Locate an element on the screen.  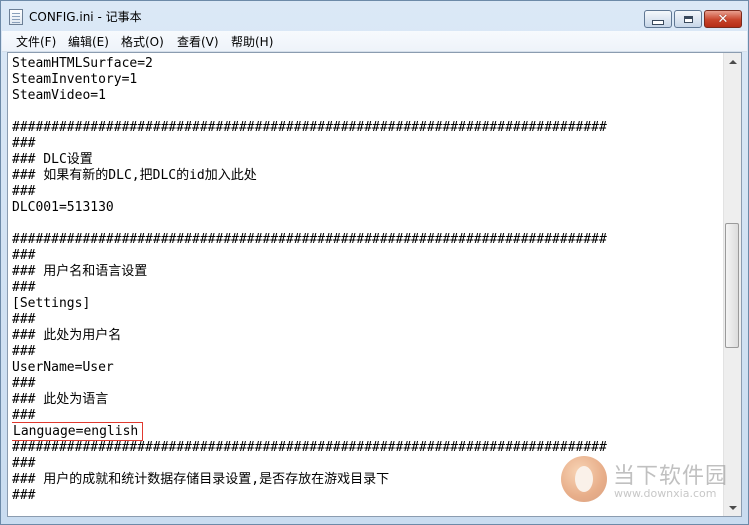
menu-edit: 编辑(E) is located at coordinates (88, 41).